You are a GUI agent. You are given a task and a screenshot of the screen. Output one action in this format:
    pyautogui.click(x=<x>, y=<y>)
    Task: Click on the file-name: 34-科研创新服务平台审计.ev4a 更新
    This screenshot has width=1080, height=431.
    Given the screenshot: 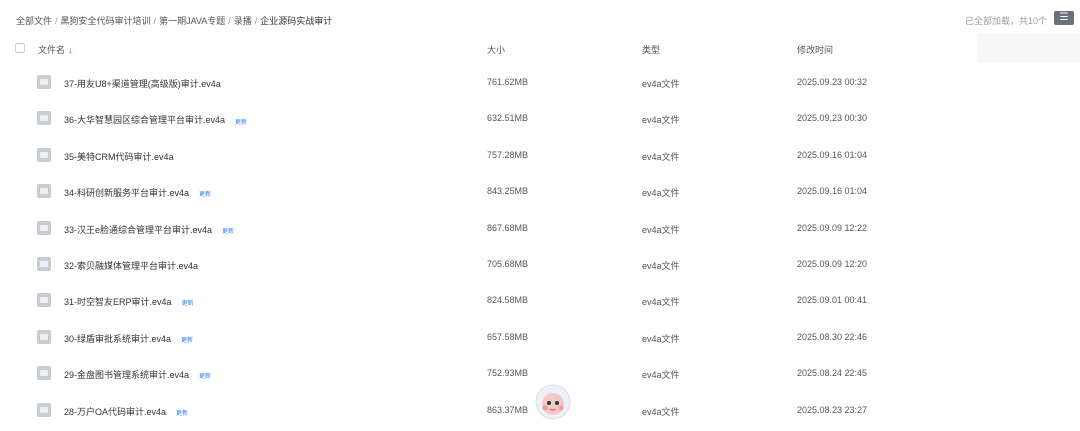 What is the action you would take?
    pyautogui.click(x=137, y=192)
    